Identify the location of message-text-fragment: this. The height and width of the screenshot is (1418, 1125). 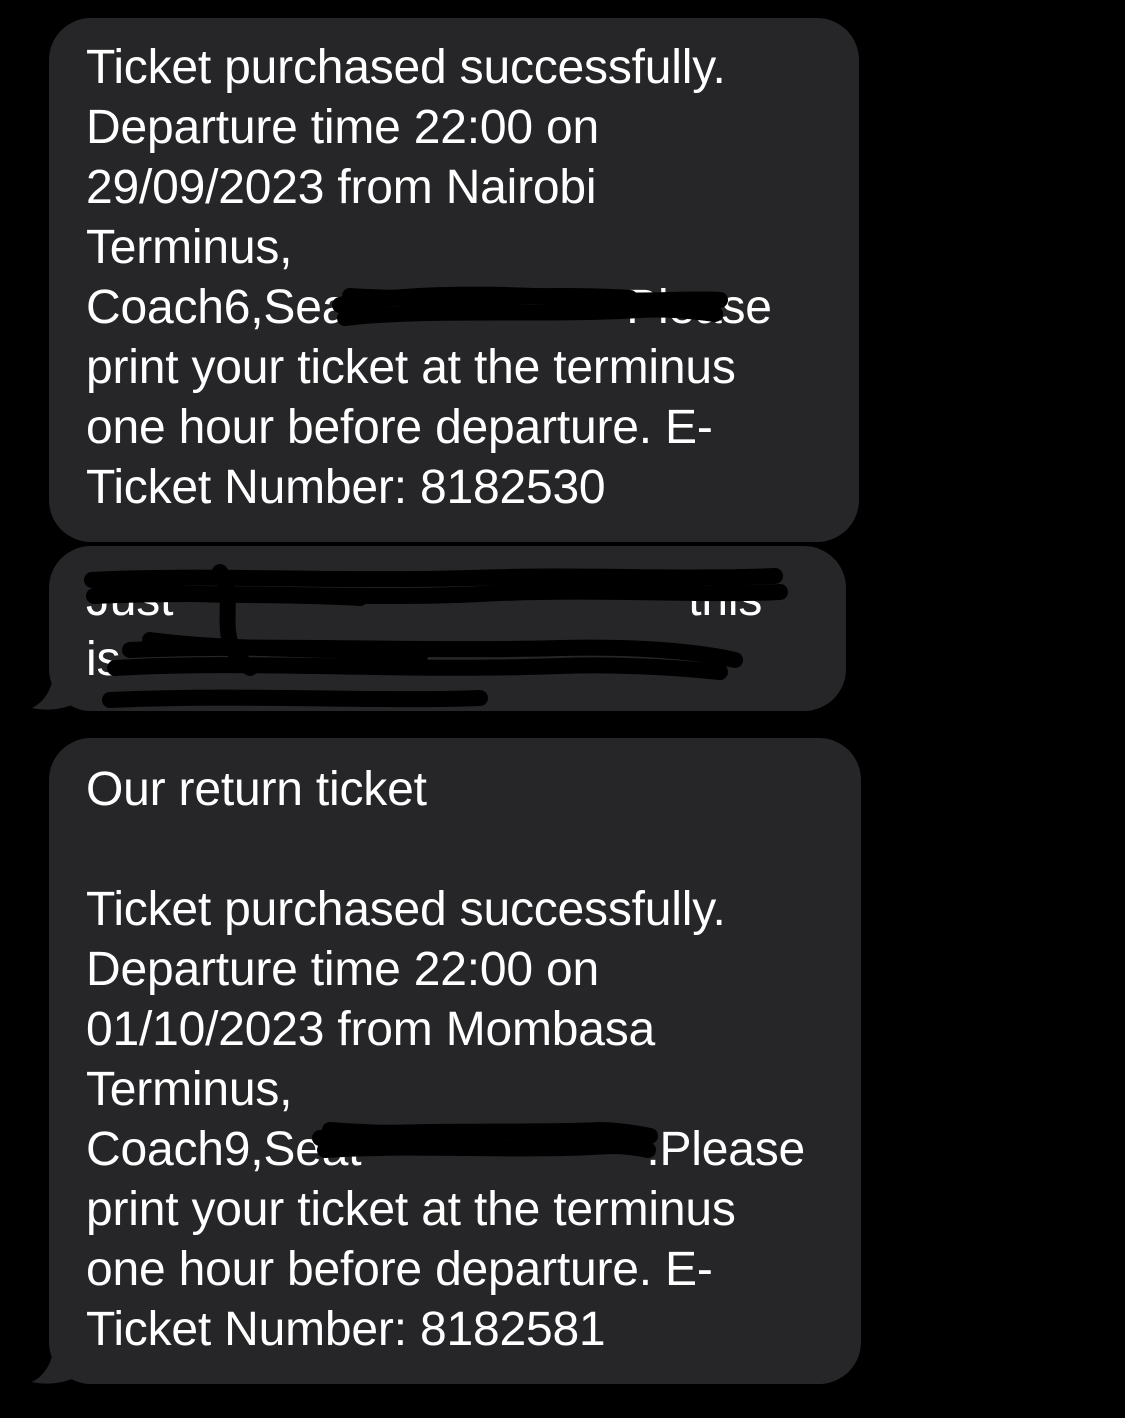
(725, 599).